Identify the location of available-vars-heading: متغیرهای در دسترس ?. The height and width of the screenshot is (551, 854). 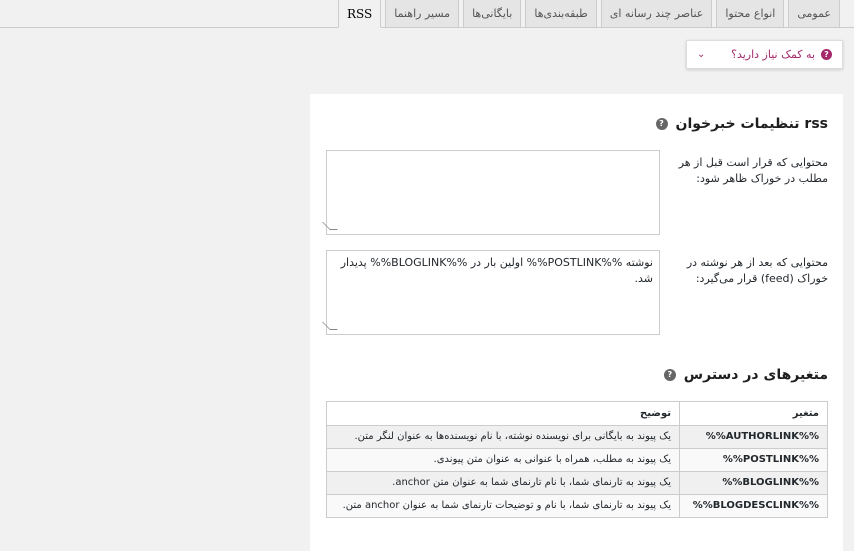
(745, 375).